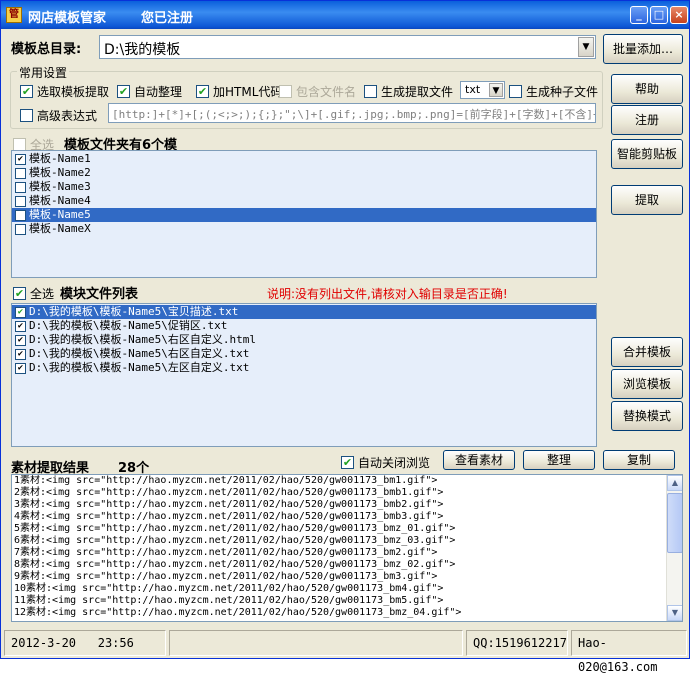 The width and height of the screenshot is (690, 679). Describe the element at coordinates (67, 18) in the screenshot. I see `window-title: 网店模板管家` at that location.